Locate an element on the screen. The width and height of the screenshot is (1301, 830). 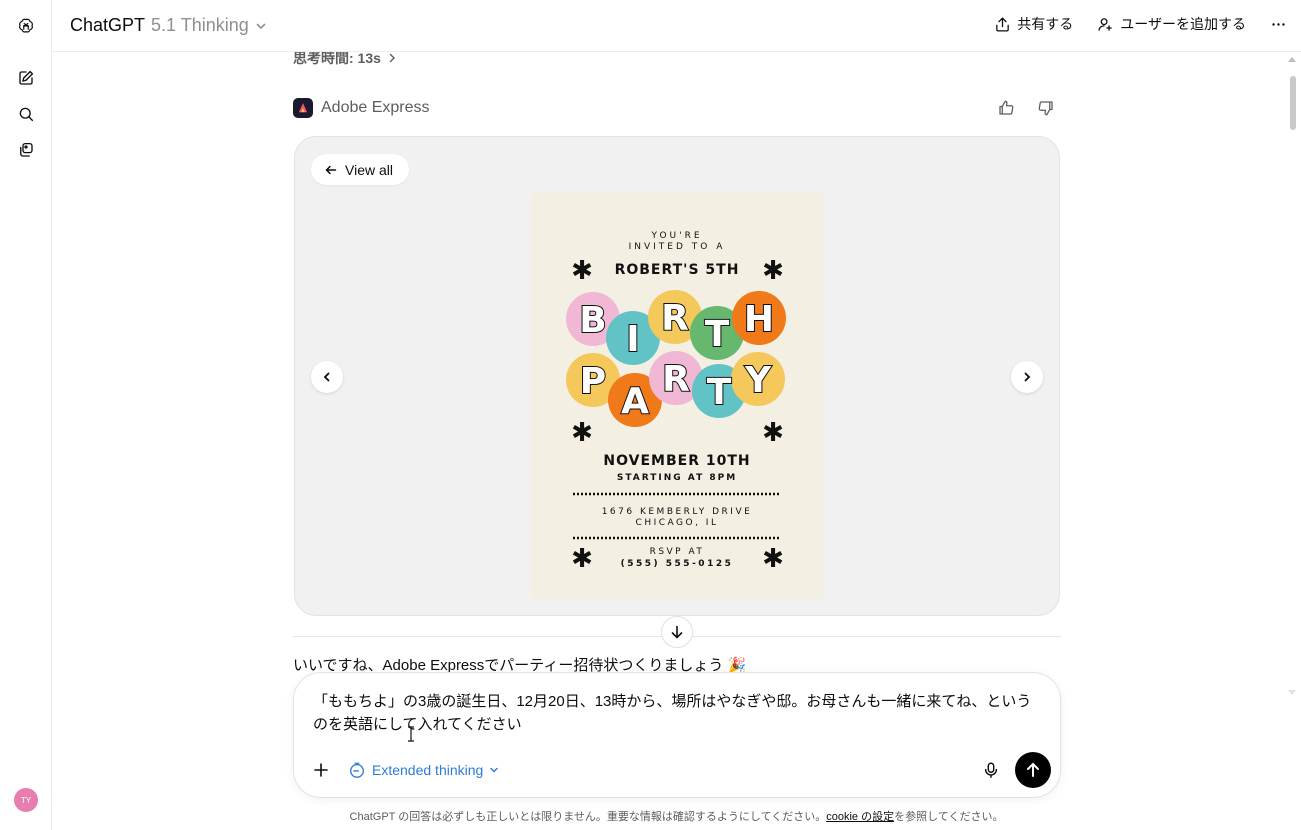
poster-letter: I is located at coordinates (632, 339).